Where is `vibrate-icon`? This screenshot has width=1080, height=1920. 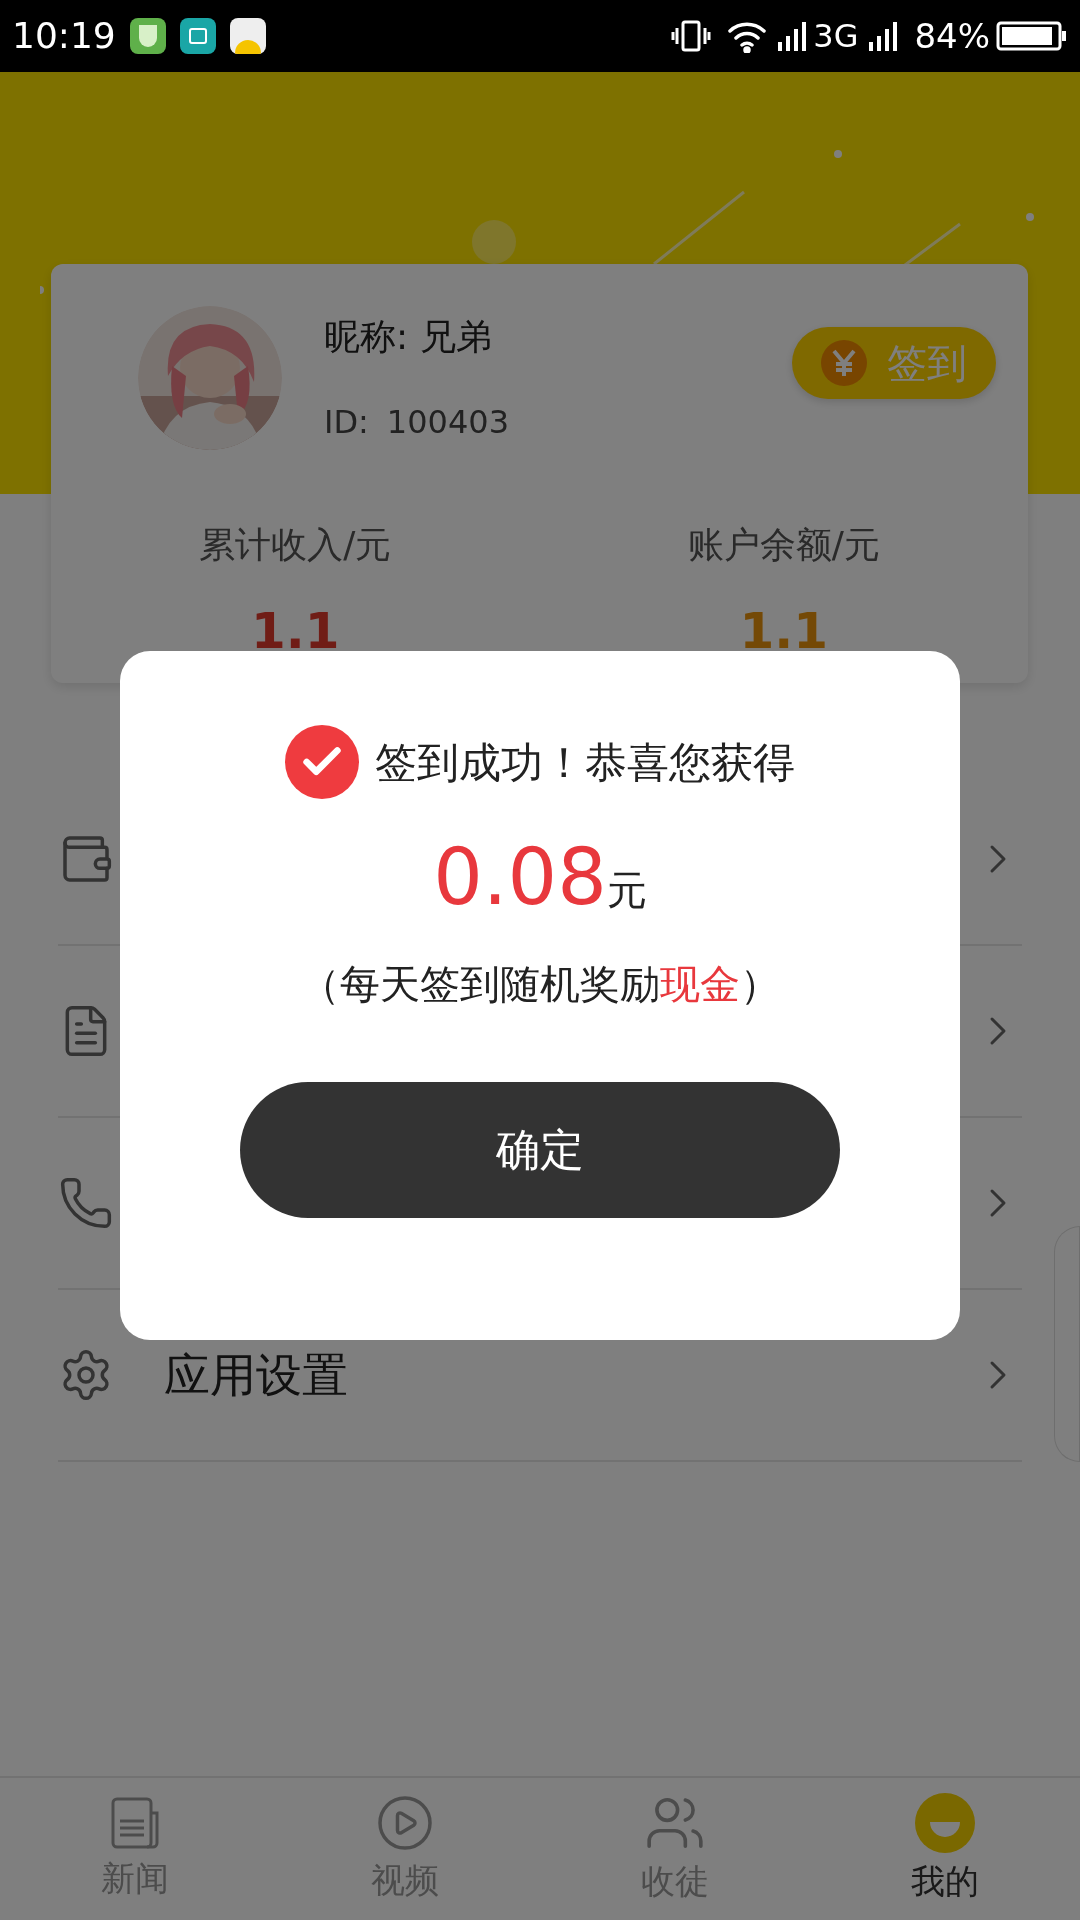 vibrate-icon is located at coordinates (691, 36).